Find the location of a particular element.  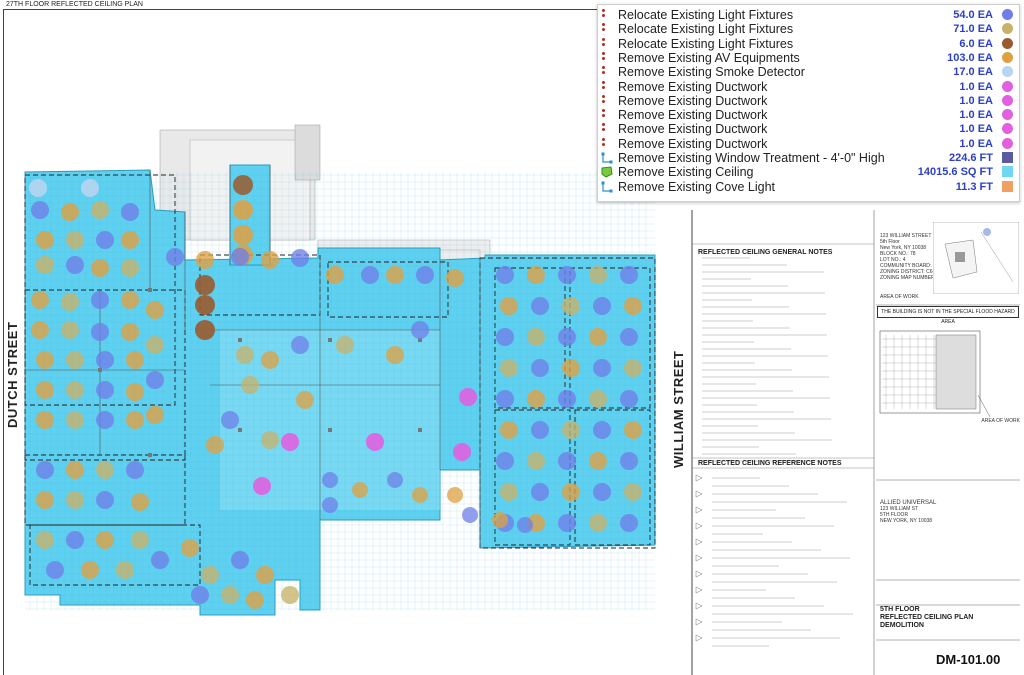

legend-item: Relocate Existing Light Fixtures 6.0 EA is located at coordinates (808, 44).